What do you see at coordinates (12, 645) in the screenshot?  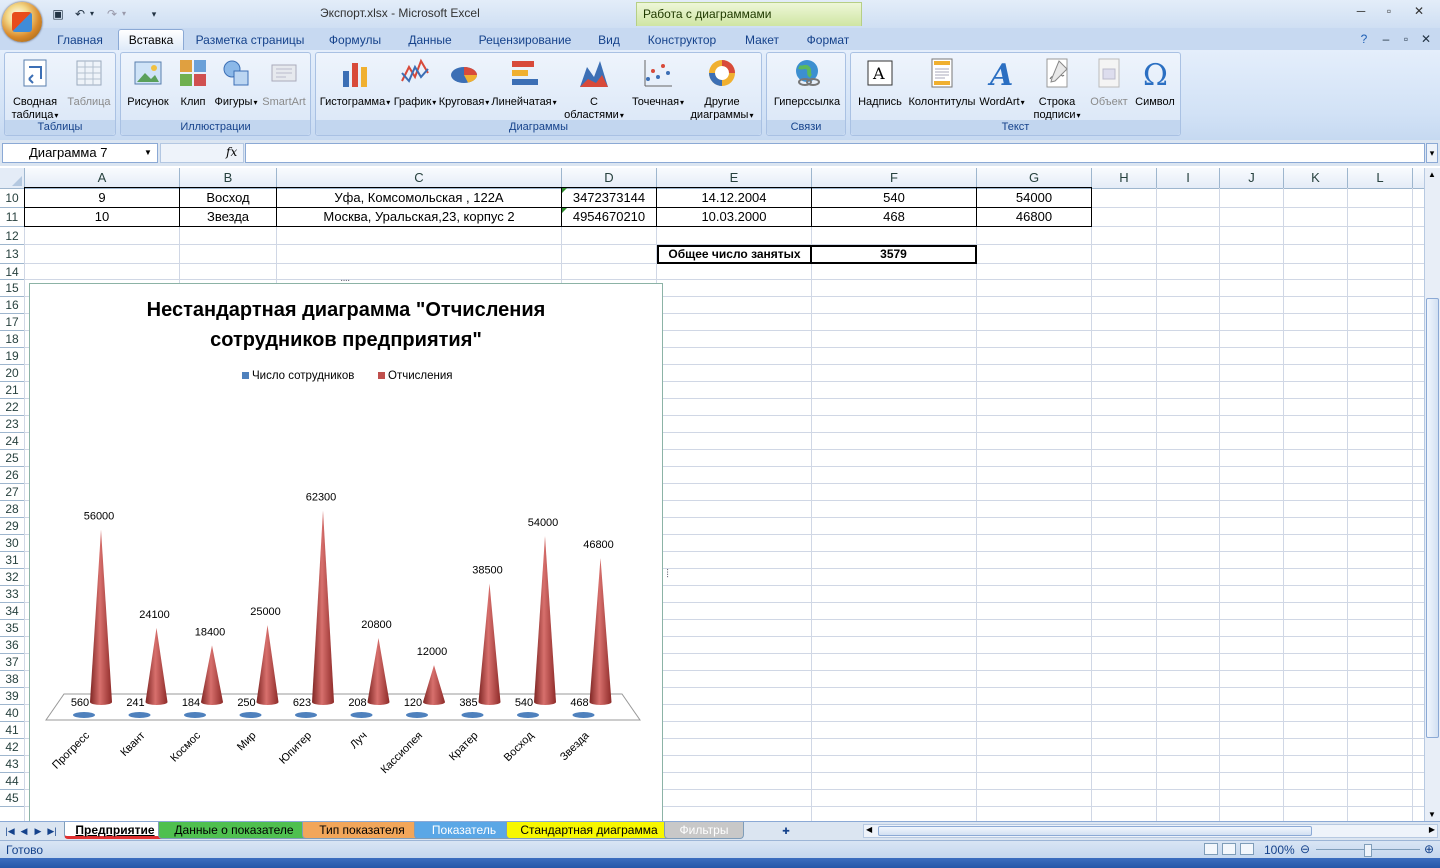 I see `row-header-36: 36` at bounding box center [12, 645].